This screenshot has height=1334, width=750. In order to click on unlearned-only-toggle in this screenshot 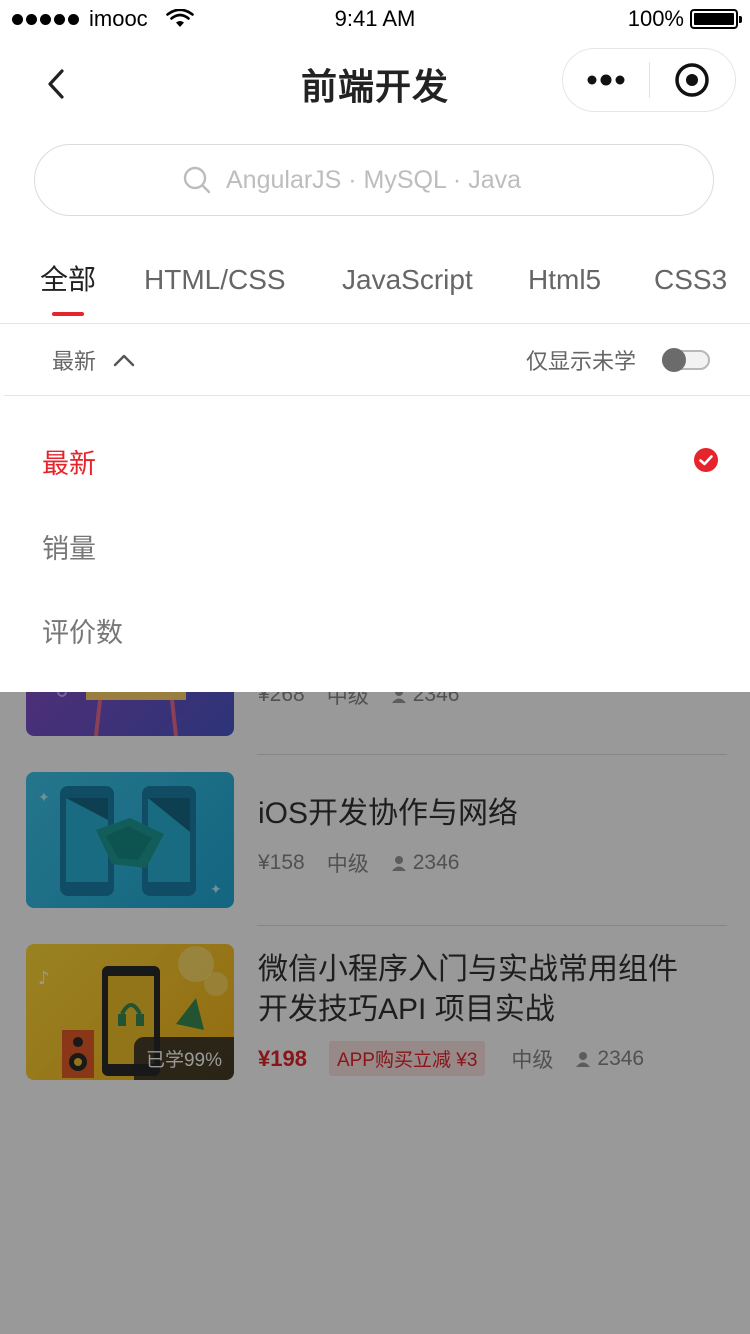, I will do `click(686, 360)`.